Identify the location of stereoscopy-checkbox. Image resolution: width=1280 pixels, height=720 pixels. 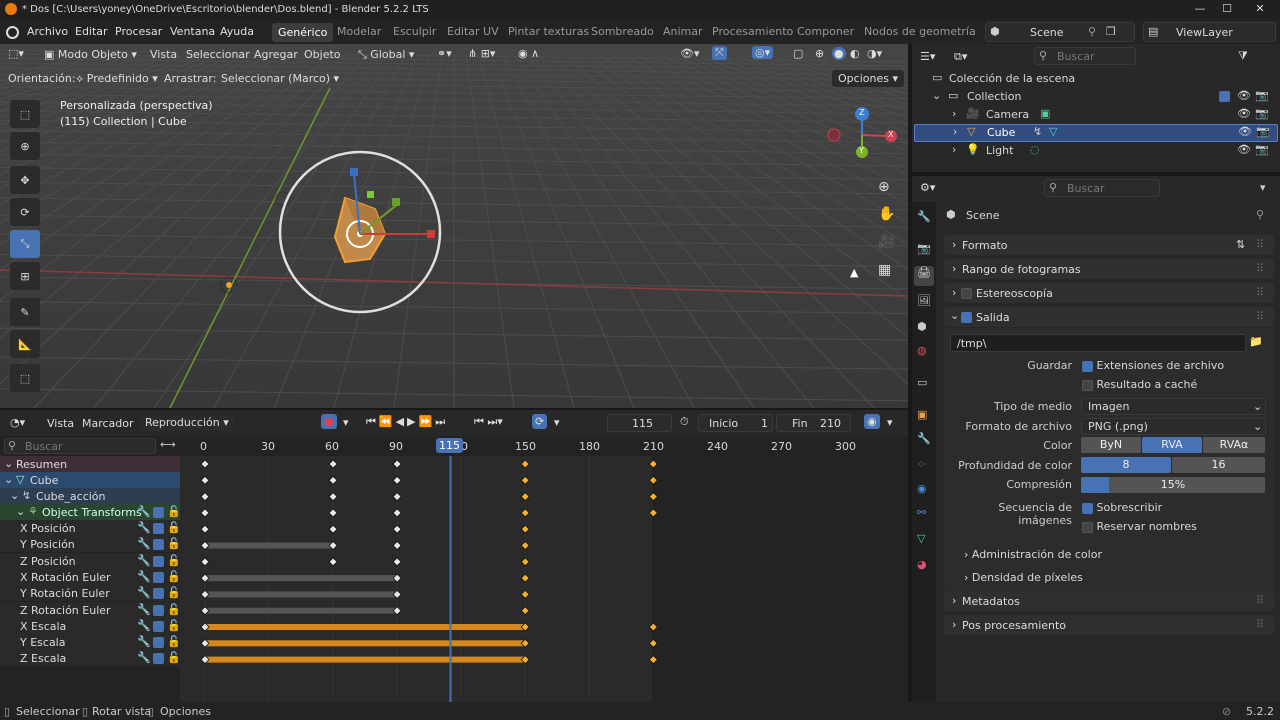
(966, 293).